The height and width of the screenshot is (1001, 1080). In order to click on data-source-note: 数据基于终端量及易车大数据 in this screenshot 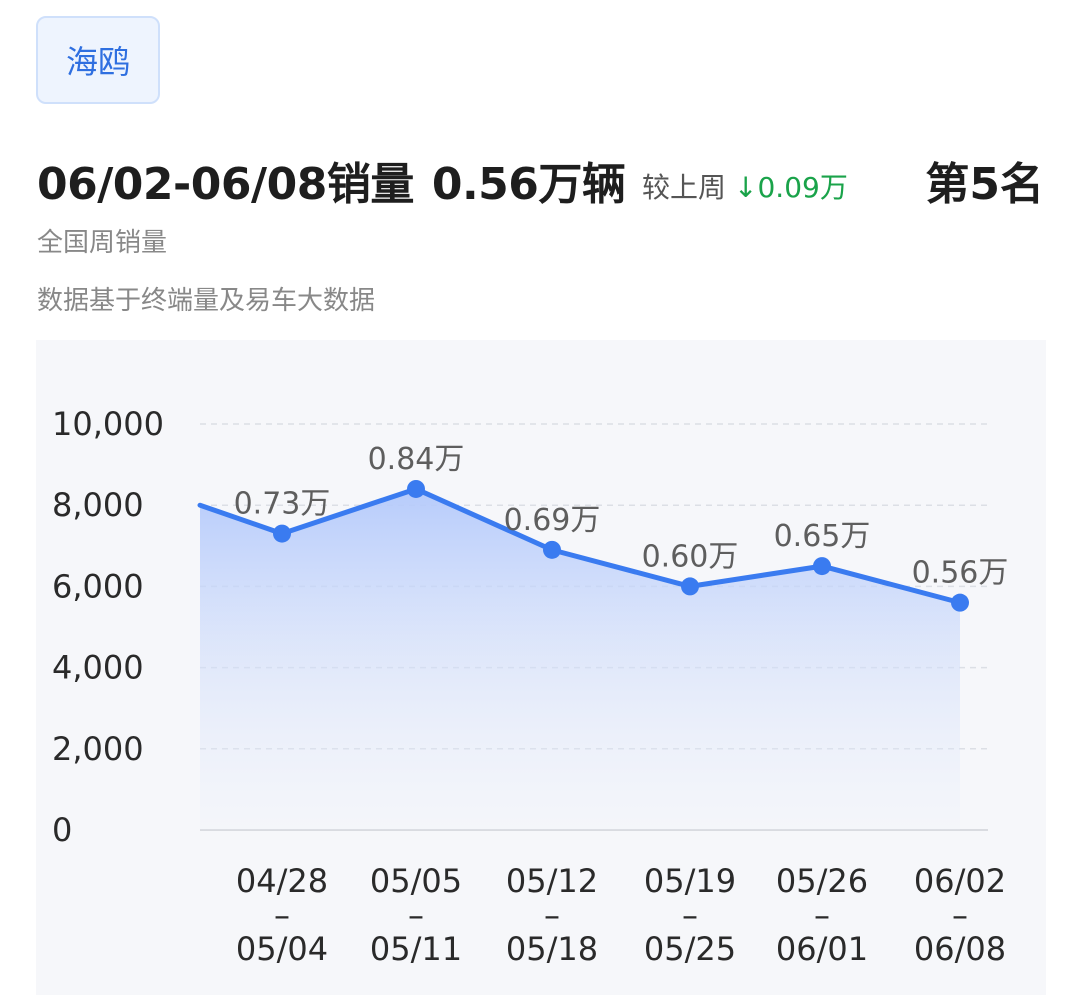, I will do `click(206, 301)`.